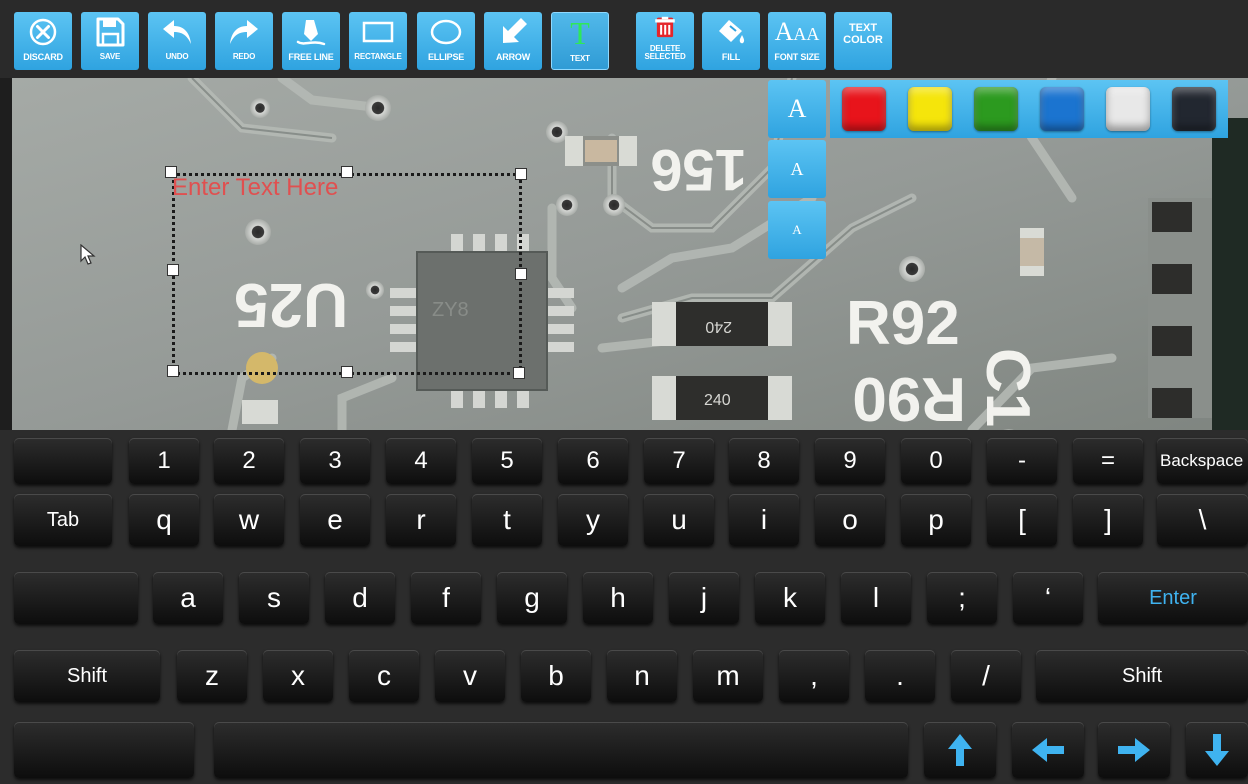 The width and height of the screenshot is (1248, 784). What do you see at coordinates (1194, 109) in the screenshot?
I see `color-swatch-black` at bounding box center [1194, 109].